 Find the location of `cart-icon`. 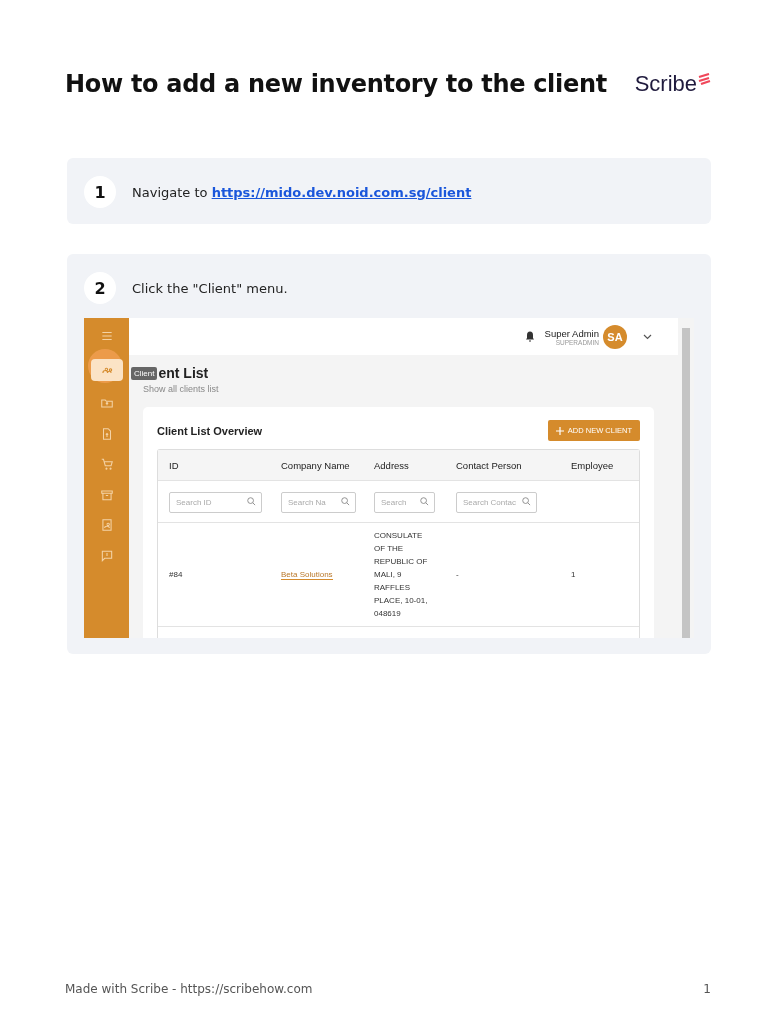

cart-icon is located at coordinates (106, 464).